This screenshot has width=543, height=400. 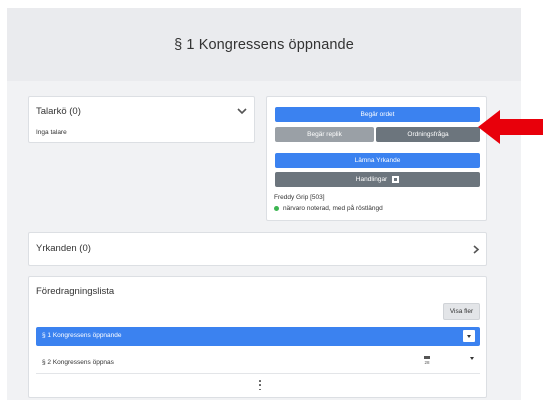 I want to click on request-floor-button: Begär ordet, so click(x=377, y=114).